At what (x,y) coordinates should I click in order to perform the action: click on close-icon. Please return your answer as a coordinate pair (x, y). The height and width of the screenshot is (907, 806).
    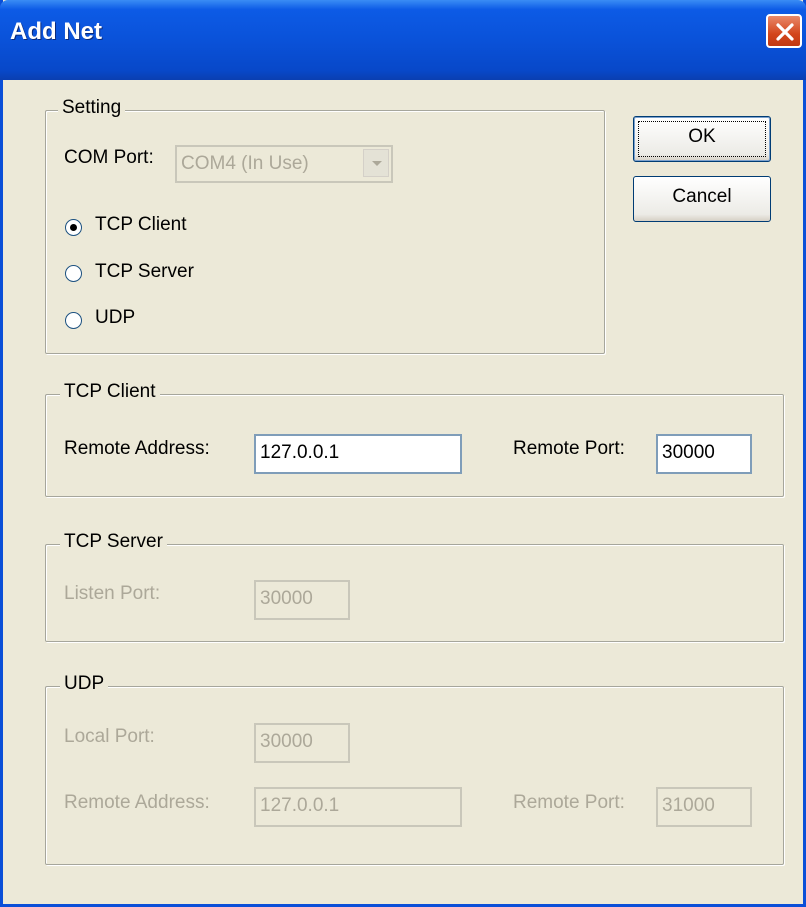
    Looking at the image, I should click on (785, 32).